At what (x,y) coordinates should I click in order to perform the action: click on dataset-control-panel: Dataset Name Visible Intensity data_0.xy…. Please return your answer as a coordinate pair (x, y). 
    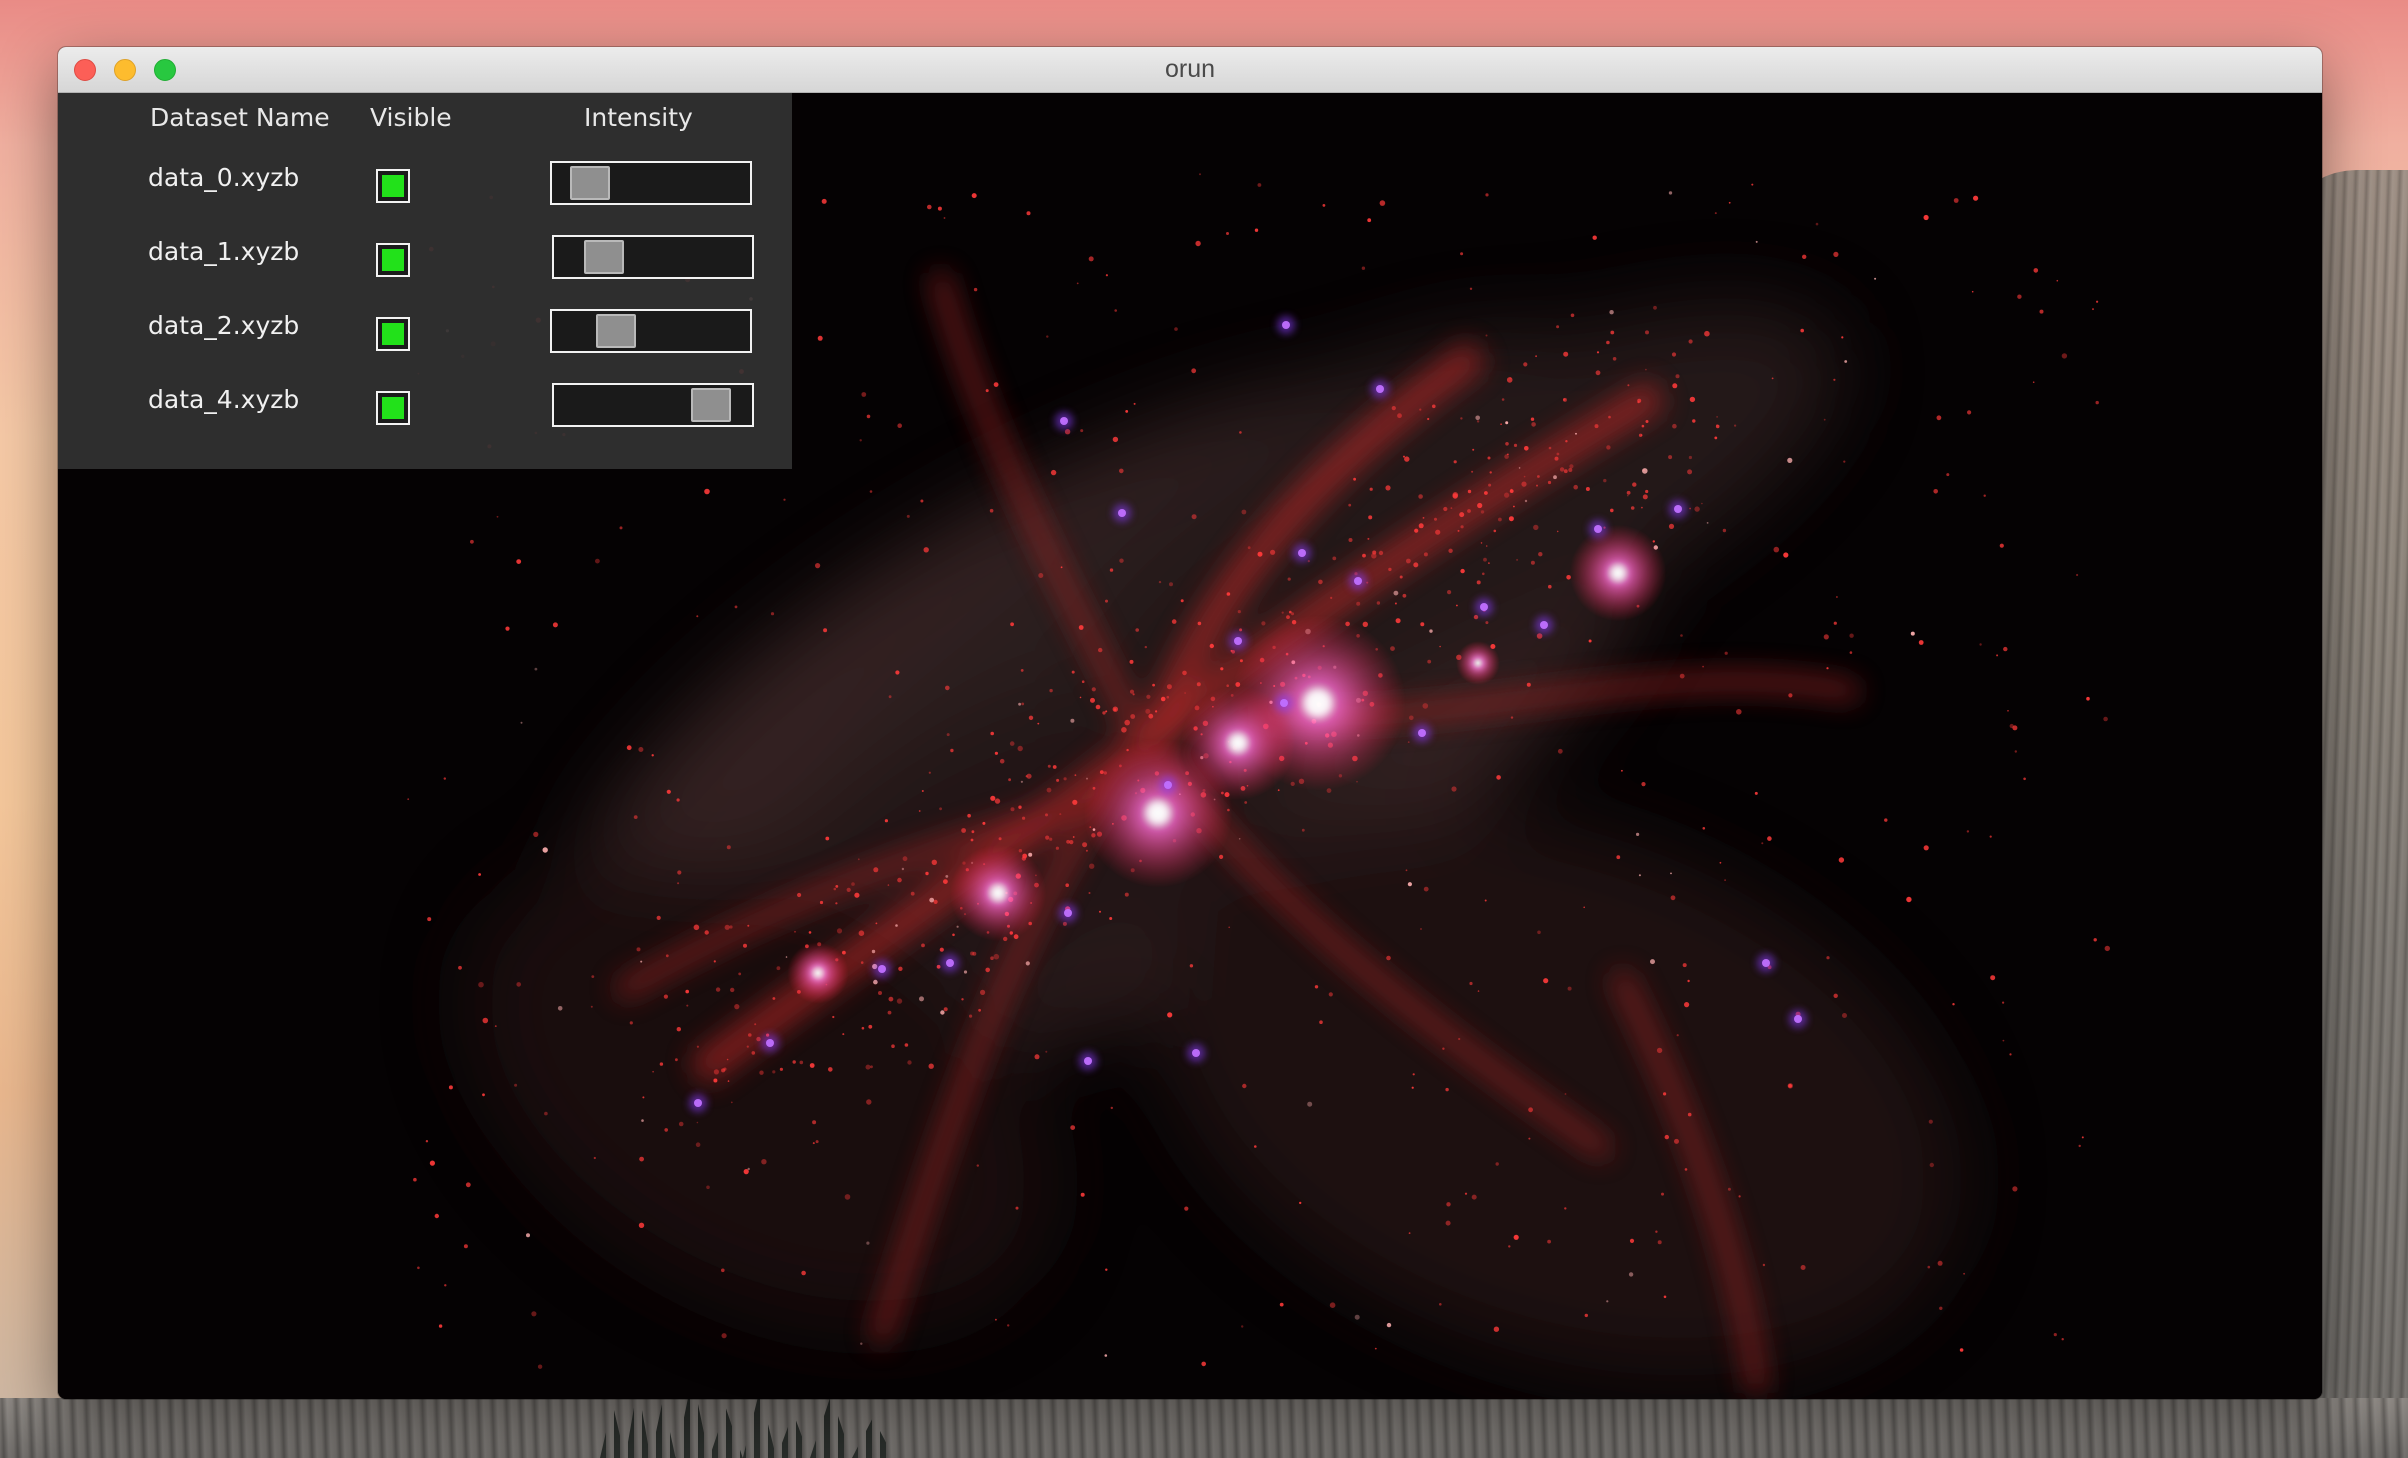
    Looking at the image, I should click on (425, 281).